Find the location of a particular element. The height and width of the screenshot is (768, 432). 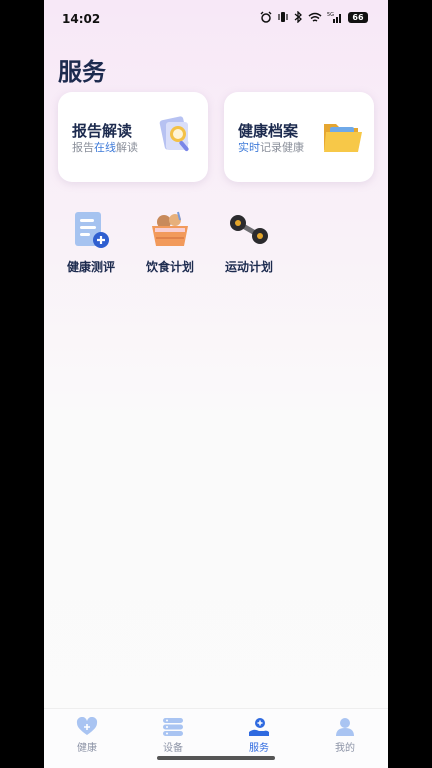

tab-label: 服务 is located at coordinates (259, 748).